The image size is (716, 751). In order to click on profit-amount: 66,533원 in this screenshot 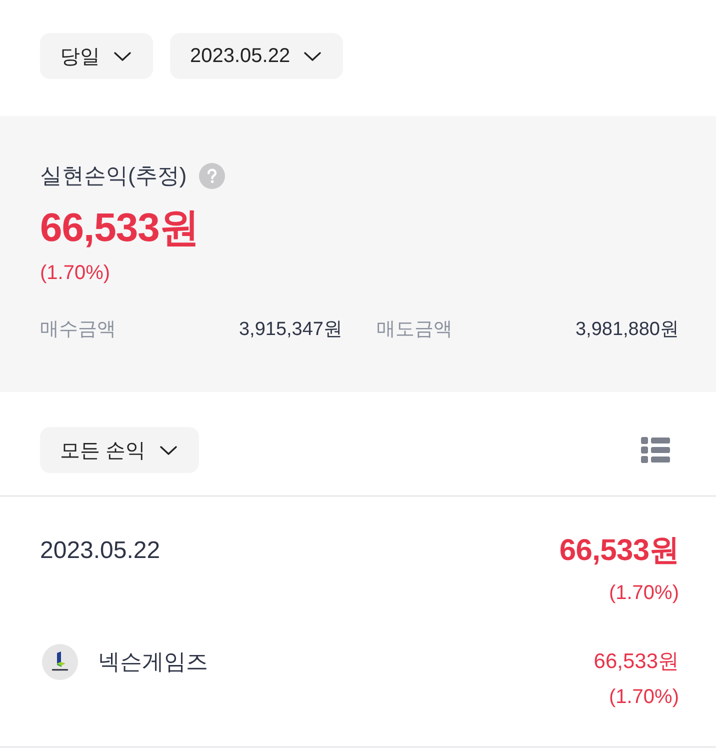, I will do `click(119, 228)`.